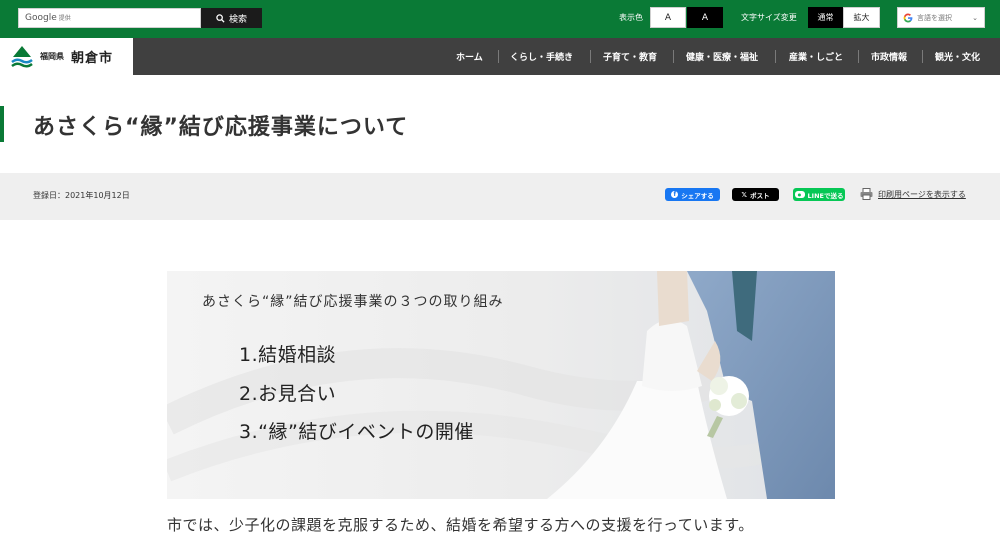  Describe the element at coordinates (2, 124) in the screenshot. I see `title-accent-bar` at that location.